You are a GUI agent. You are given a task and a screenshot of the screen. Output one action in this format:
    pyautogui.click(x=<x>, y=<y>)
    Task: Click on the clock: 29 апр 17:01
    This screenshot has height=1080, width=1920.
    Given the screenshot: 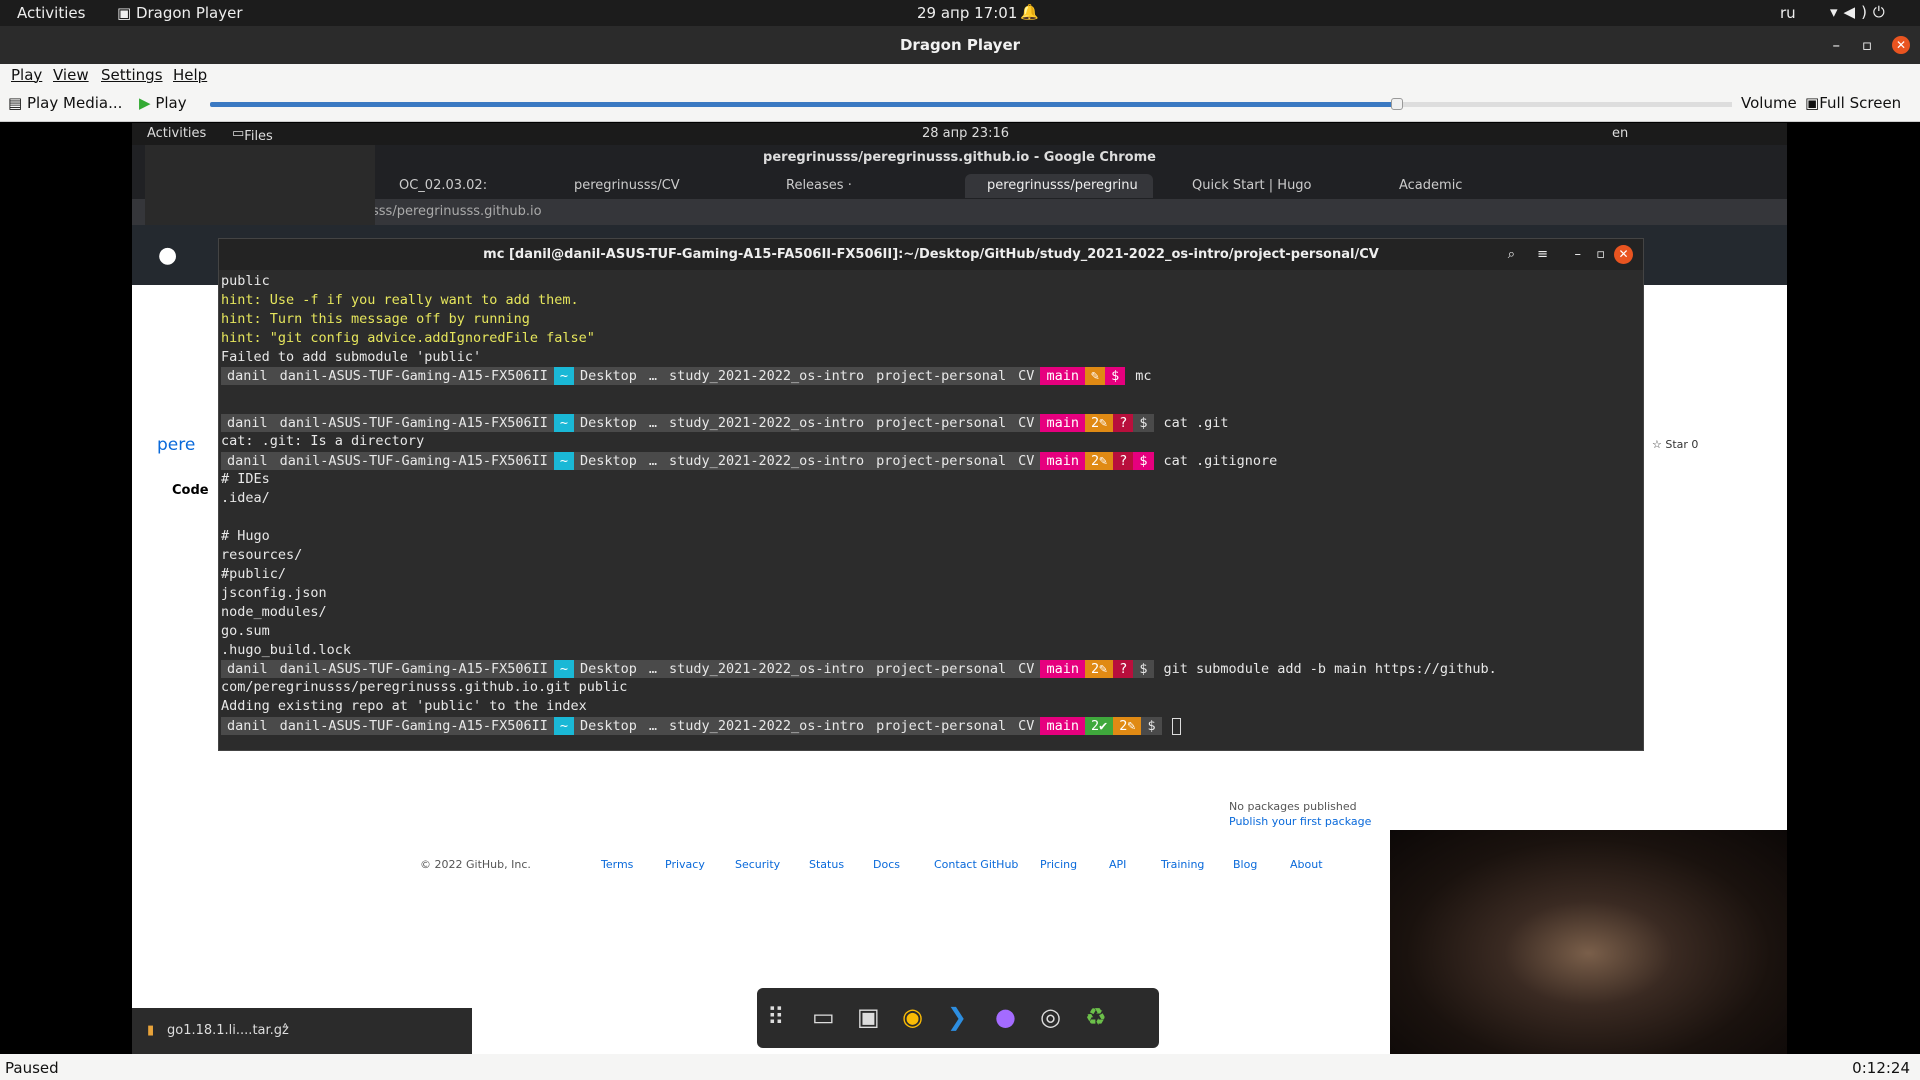 What is the action you would take?
    pyautogui.click(x=967, y=13)
    